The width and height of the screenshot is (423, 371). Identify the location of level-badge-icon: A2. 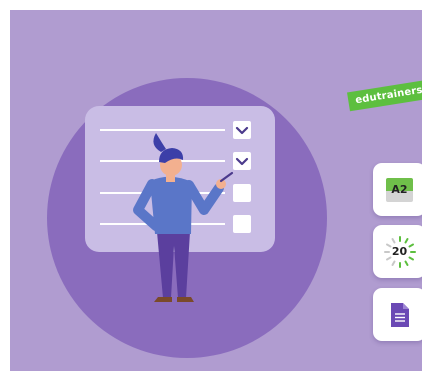
(399, 189).